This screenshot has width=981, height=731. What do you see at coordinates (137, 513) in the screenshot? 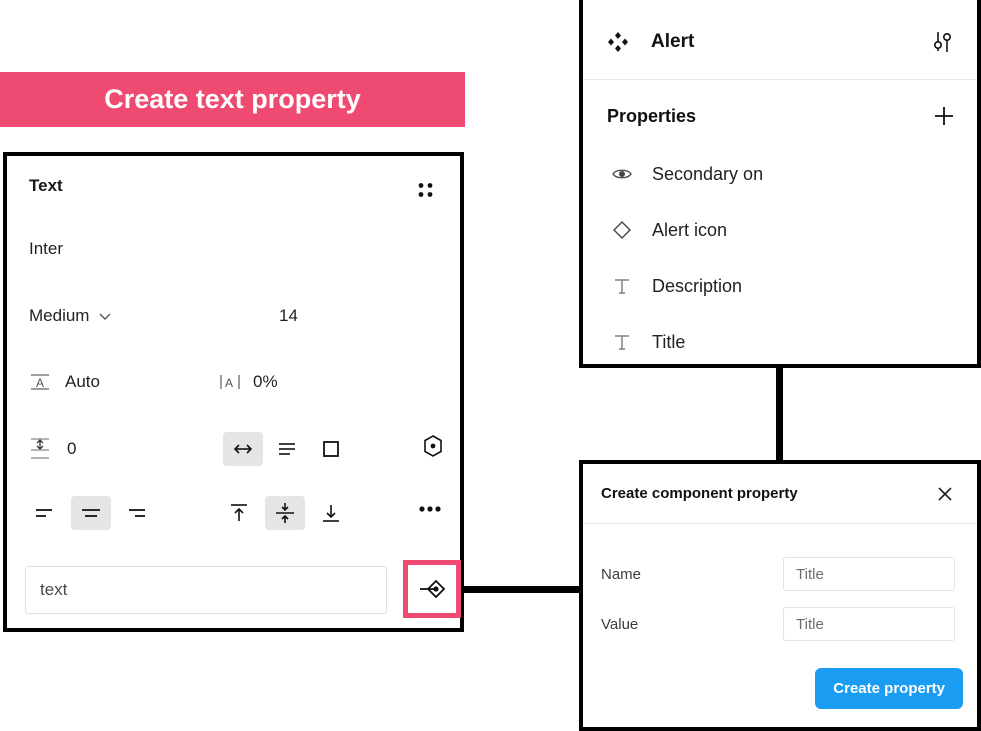
I see `align-right-icon` at bounding box center [137, 513].